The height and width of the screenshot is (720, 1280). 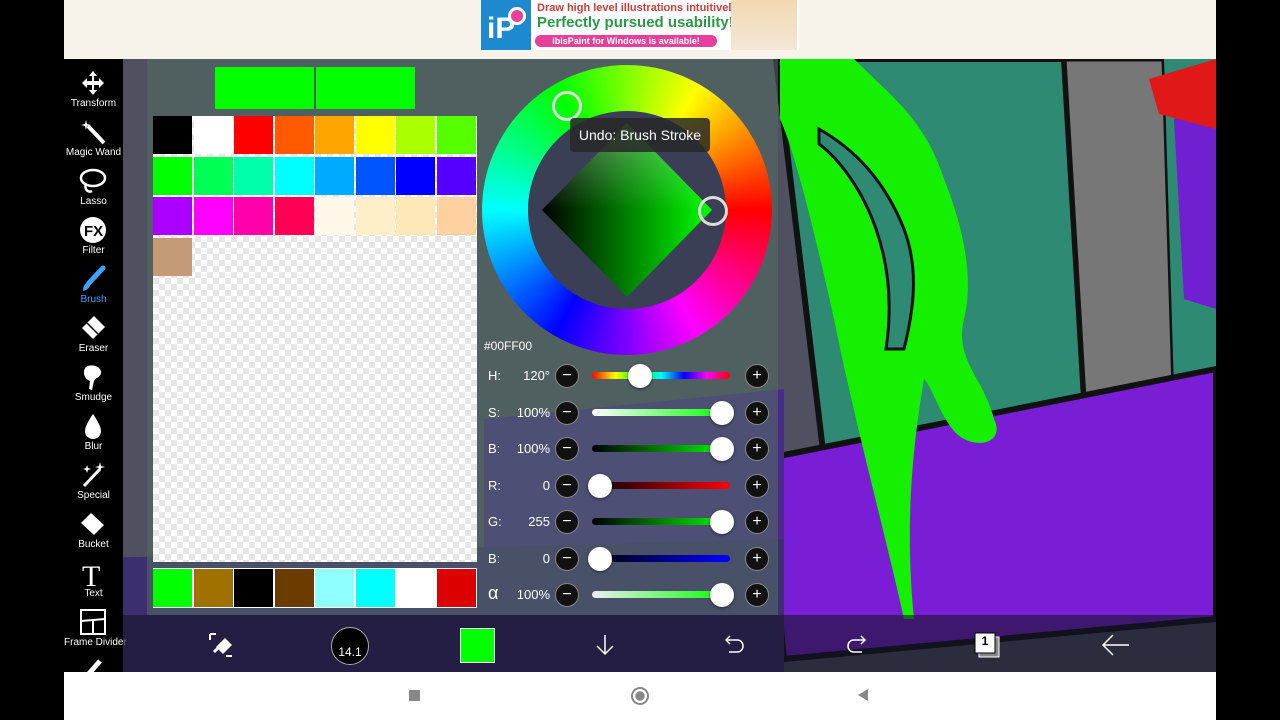 What do you see at coordinates (508, 346) in the screenshot?
I see `hex-value: #00FF00` at bounding box center [508, 346].